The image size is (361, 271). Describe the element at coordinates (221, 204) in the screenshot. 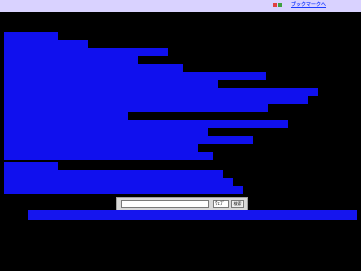

I see `search-type-select: ｳｪﾌﾞ` at that location.